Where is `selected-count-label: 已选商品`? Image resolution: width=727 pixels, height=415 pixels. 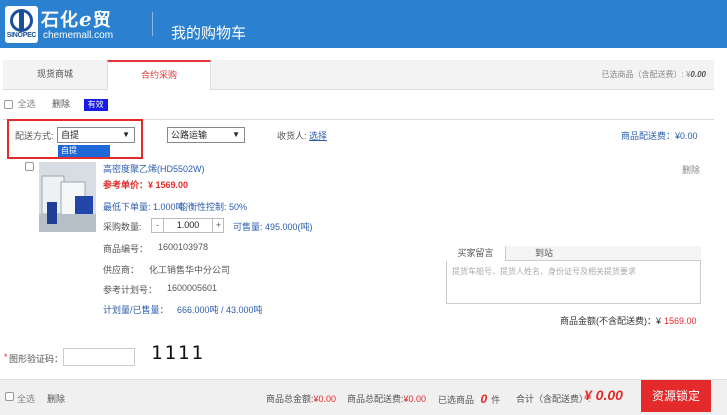
selected-count-label: 已选商品 is located at coordinates (456, 400).